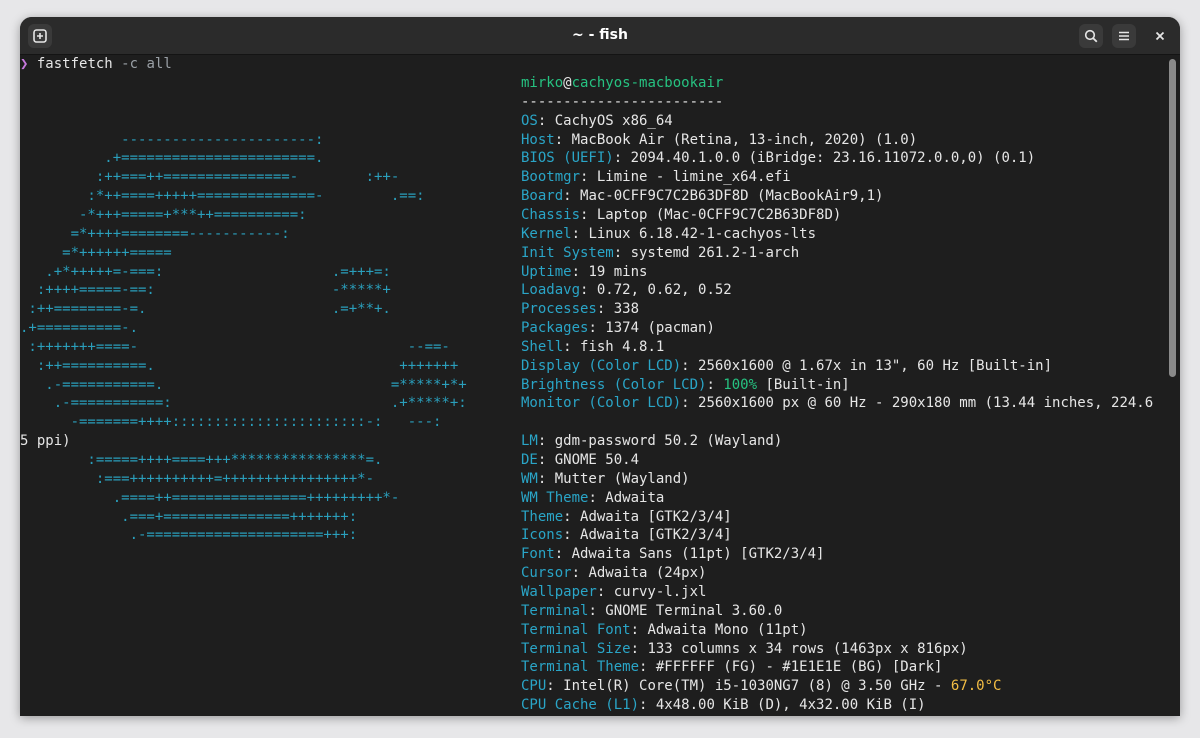 This screenshot has width=1200, height=738. Describe the element at coordinates (546, 233) in the screenshot. I see `info-key: Kernel` at that location.